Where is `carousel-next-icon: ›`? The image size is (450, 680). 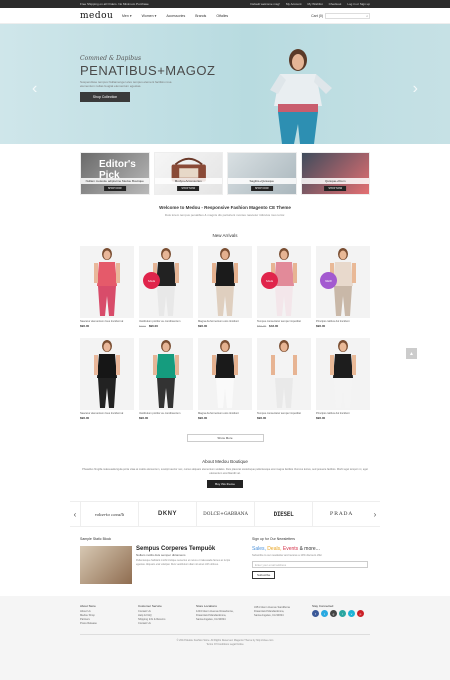
carousel-next-icon: › is located at coordinates (375, 514).